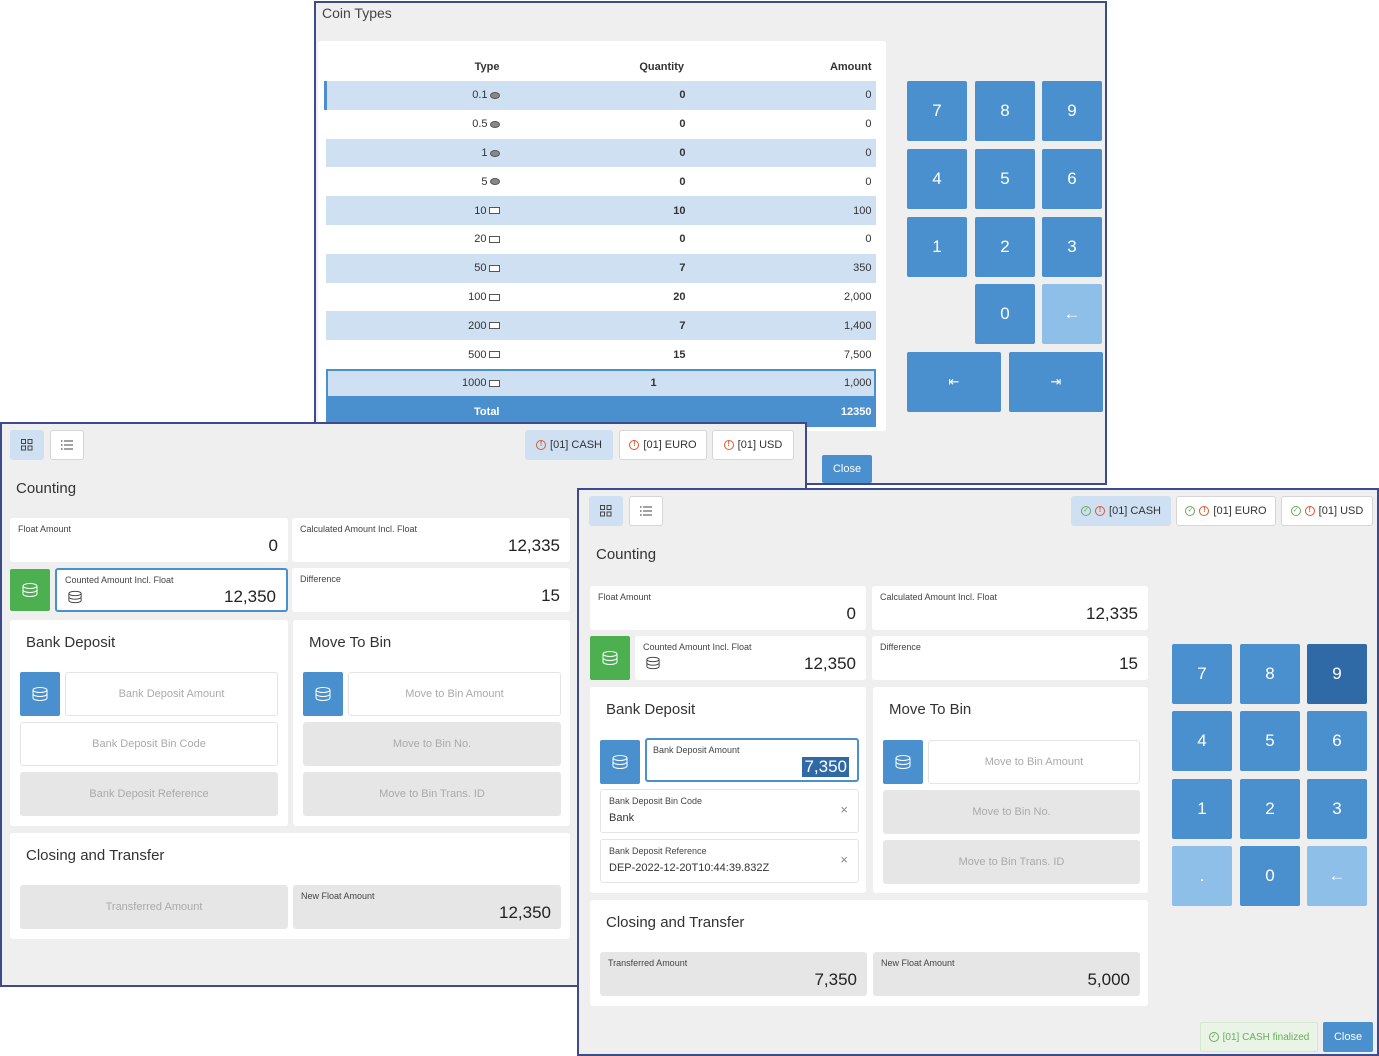 Image resolution: width=1379 pixels, height=1056 pixels. Describe the element at coordinates (1121, 511) in the screenshot. I see `tab-cash: ✓! [01] CASH` at that location.